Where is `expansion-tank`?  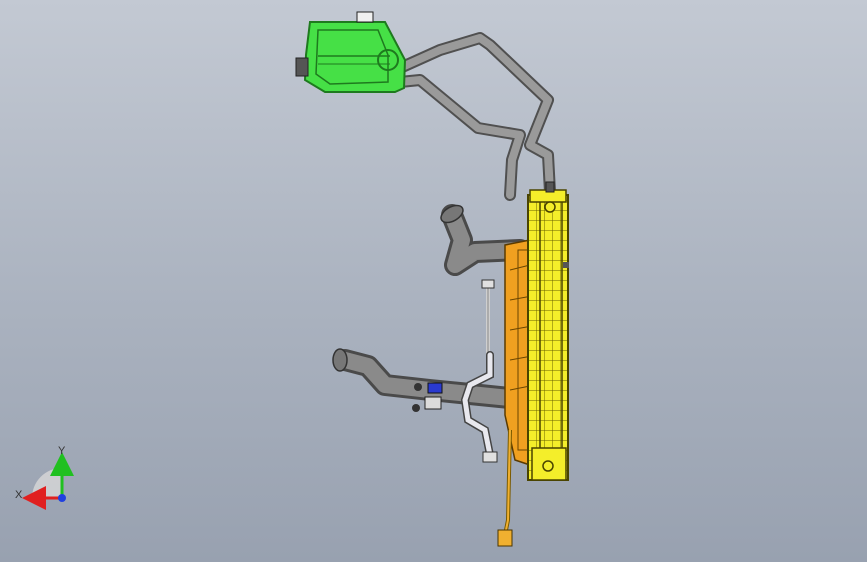
expansion-tank is located at coordinates (351, 52).